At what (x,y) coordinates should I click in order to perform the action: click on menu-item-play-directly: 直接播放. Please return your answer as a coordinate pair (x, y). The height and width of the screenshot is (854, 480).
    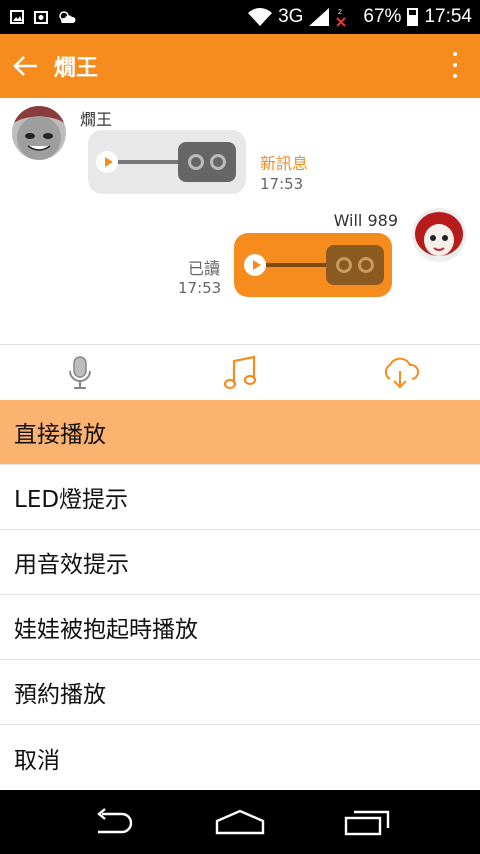
    Looking at the image, I should click on (240, 432).